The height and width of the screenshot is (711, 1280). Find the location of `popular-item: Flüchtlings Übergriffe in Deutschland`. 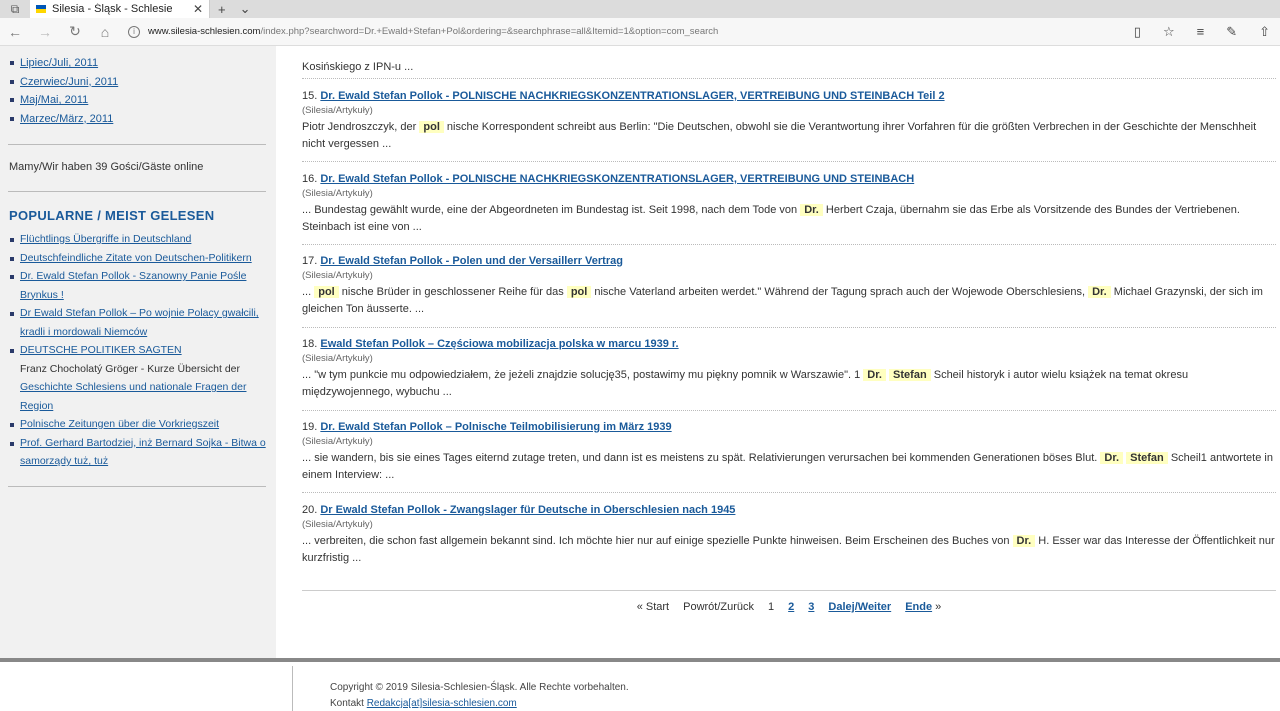

popular-item: Flüchtlings Übergriffe in Deutschland is located at coordinates (138, 239).